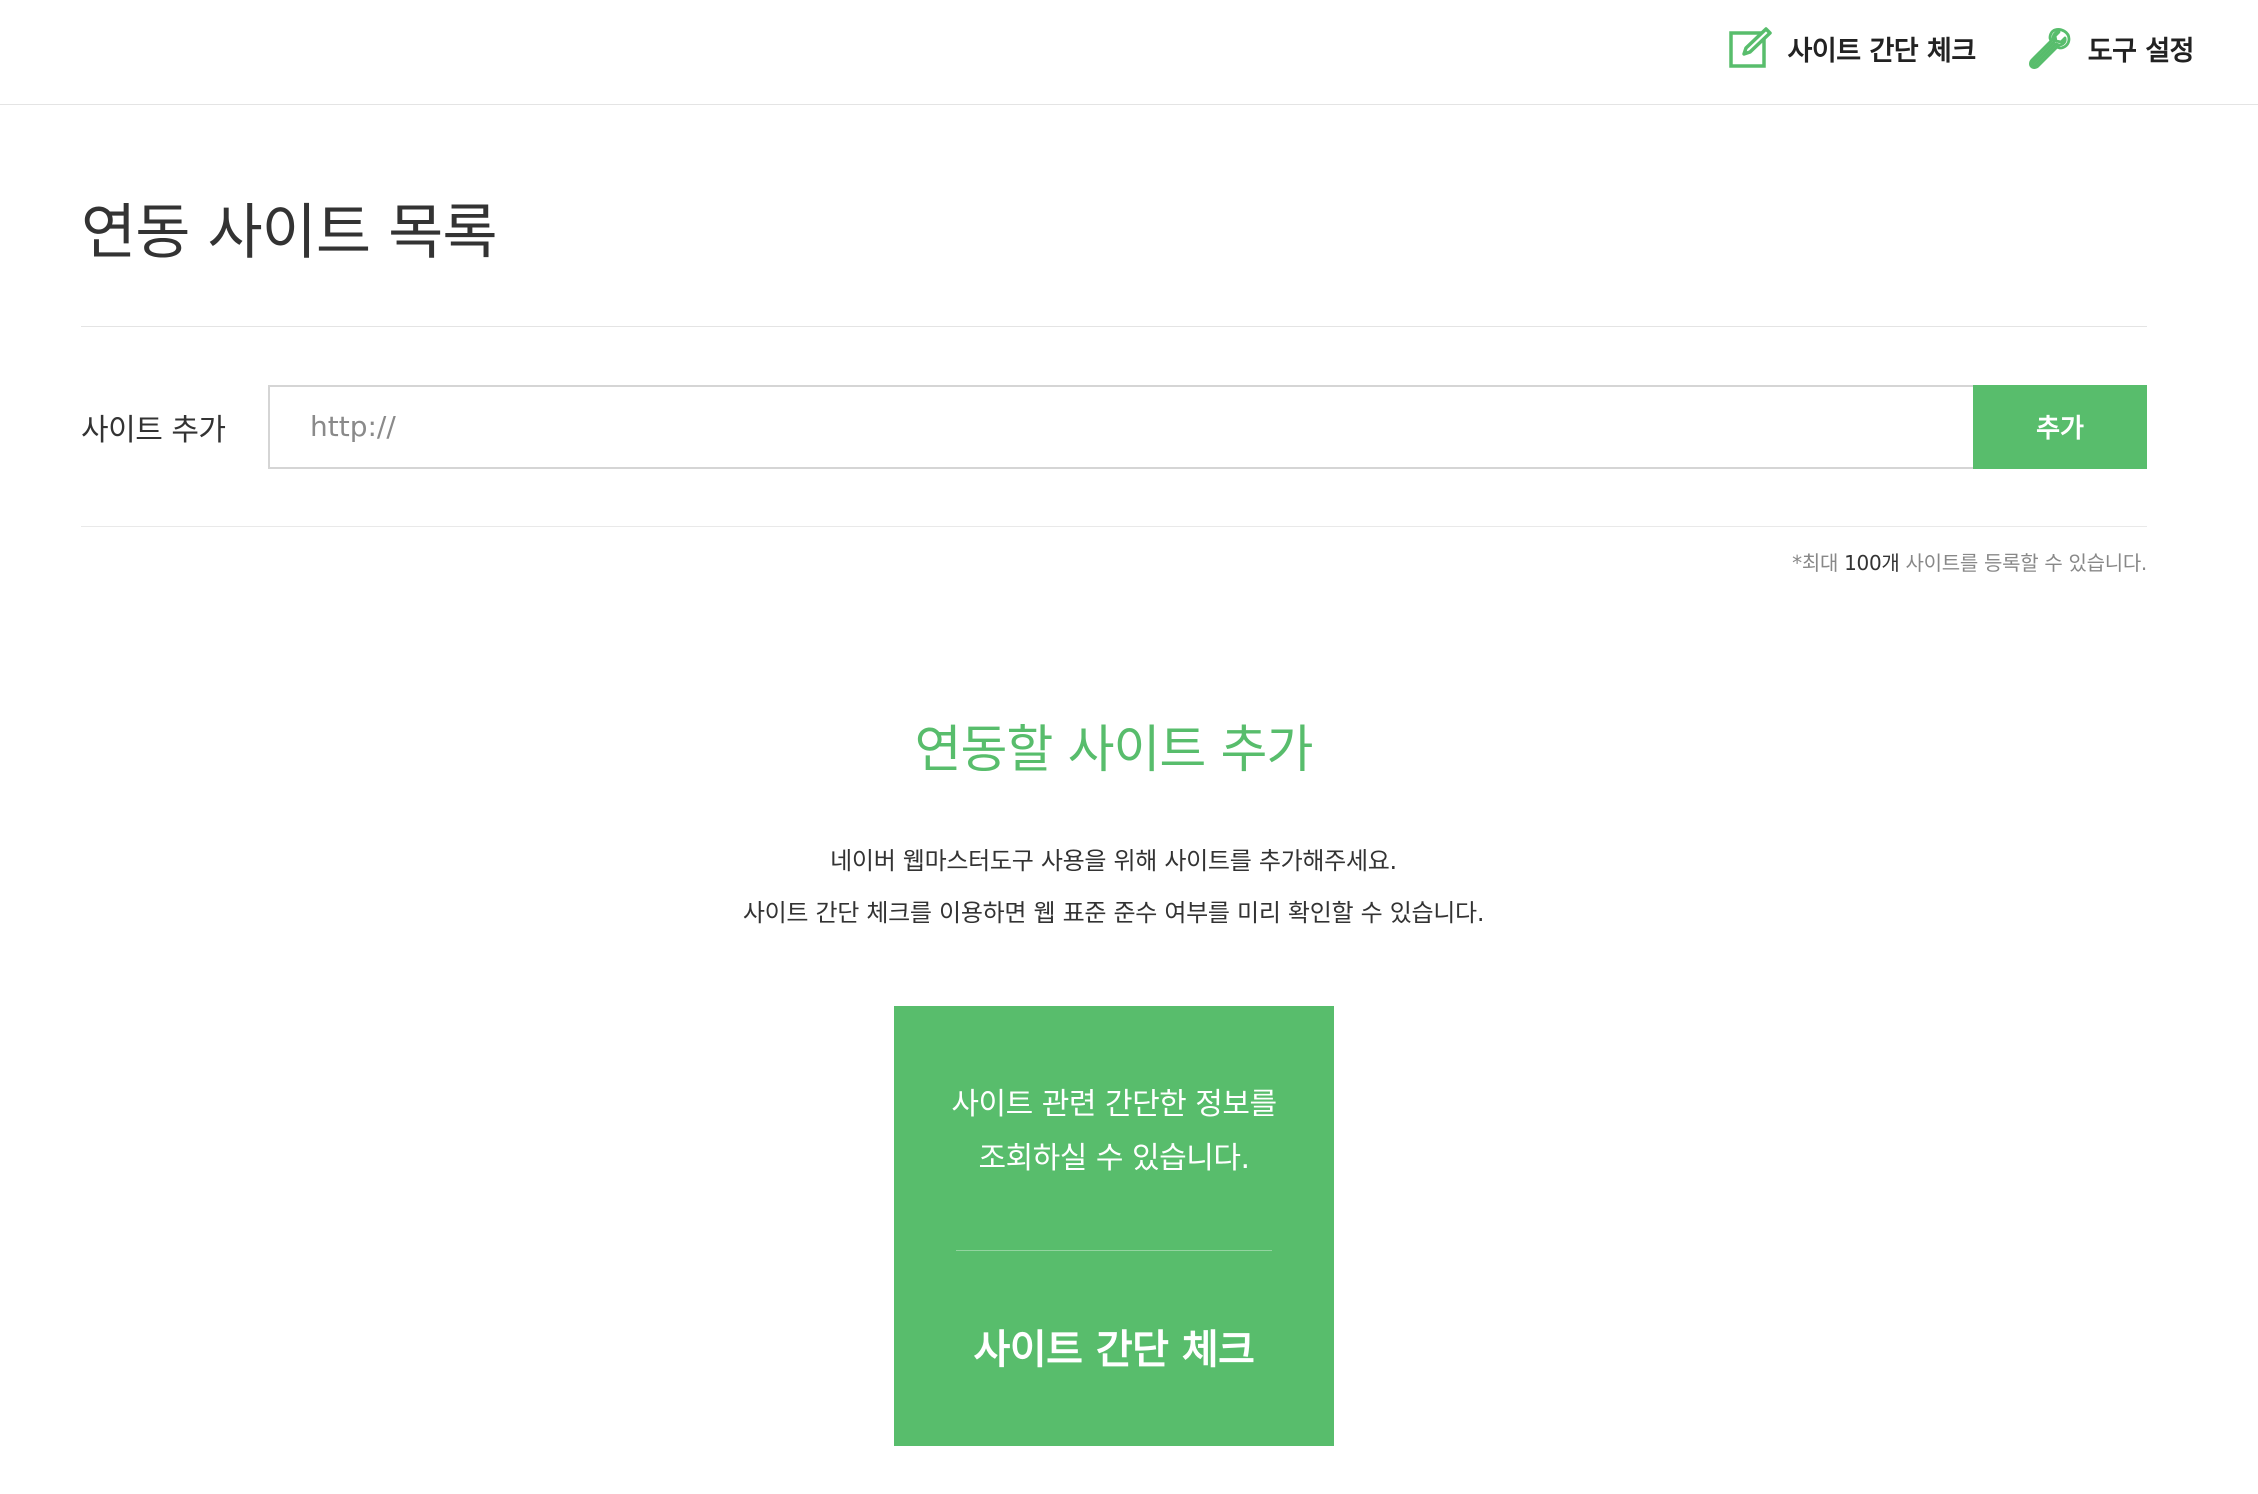  Describe the element at coordinates (1114, 1250) in the screenshot. I see `card-divider` at that location.